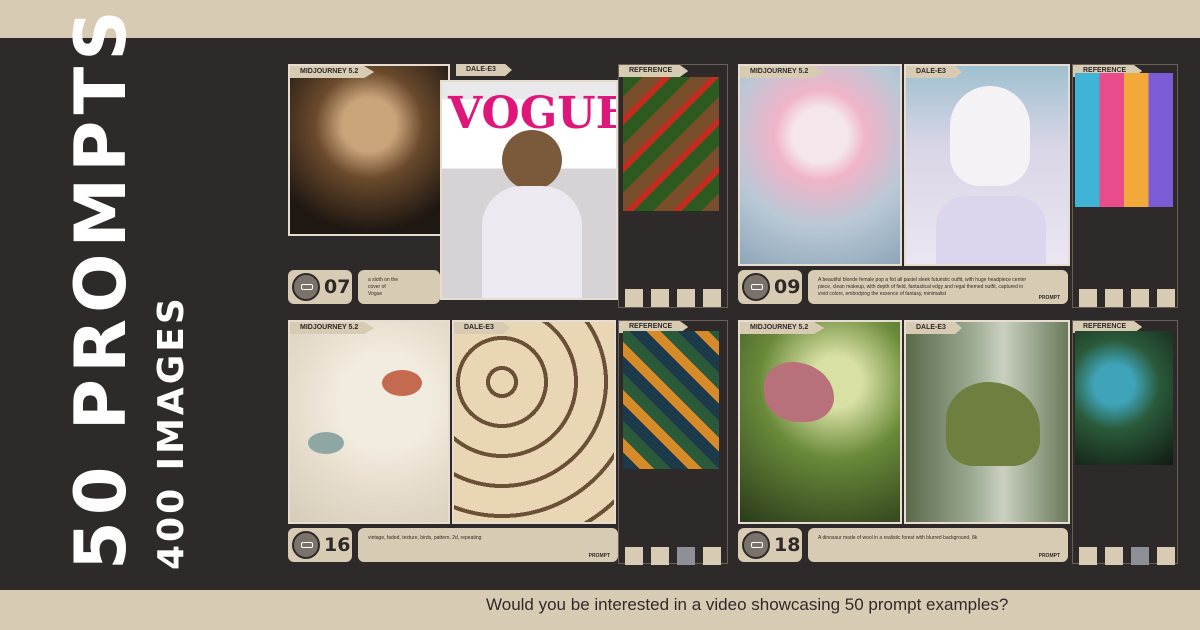 The height and width of the screenshot is (630, 1200). Describe the element at coordinates (787, 287) in the screenshot. I see `prompt-number: 09` at that location.